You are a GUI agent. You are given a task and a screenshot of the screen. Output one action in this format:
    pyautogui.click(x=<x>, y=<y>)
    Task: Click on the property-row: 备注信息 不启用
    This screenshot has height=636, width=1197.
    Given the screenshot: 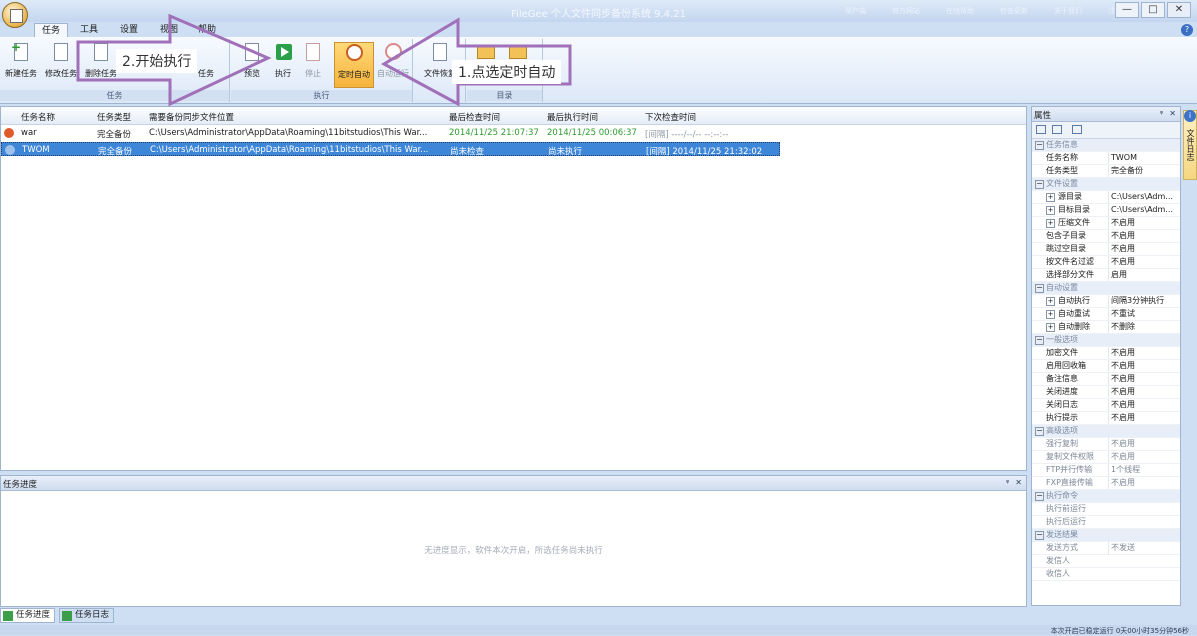 What is the action you would take?
    pyautogui.click(x=1106, y=379)
    